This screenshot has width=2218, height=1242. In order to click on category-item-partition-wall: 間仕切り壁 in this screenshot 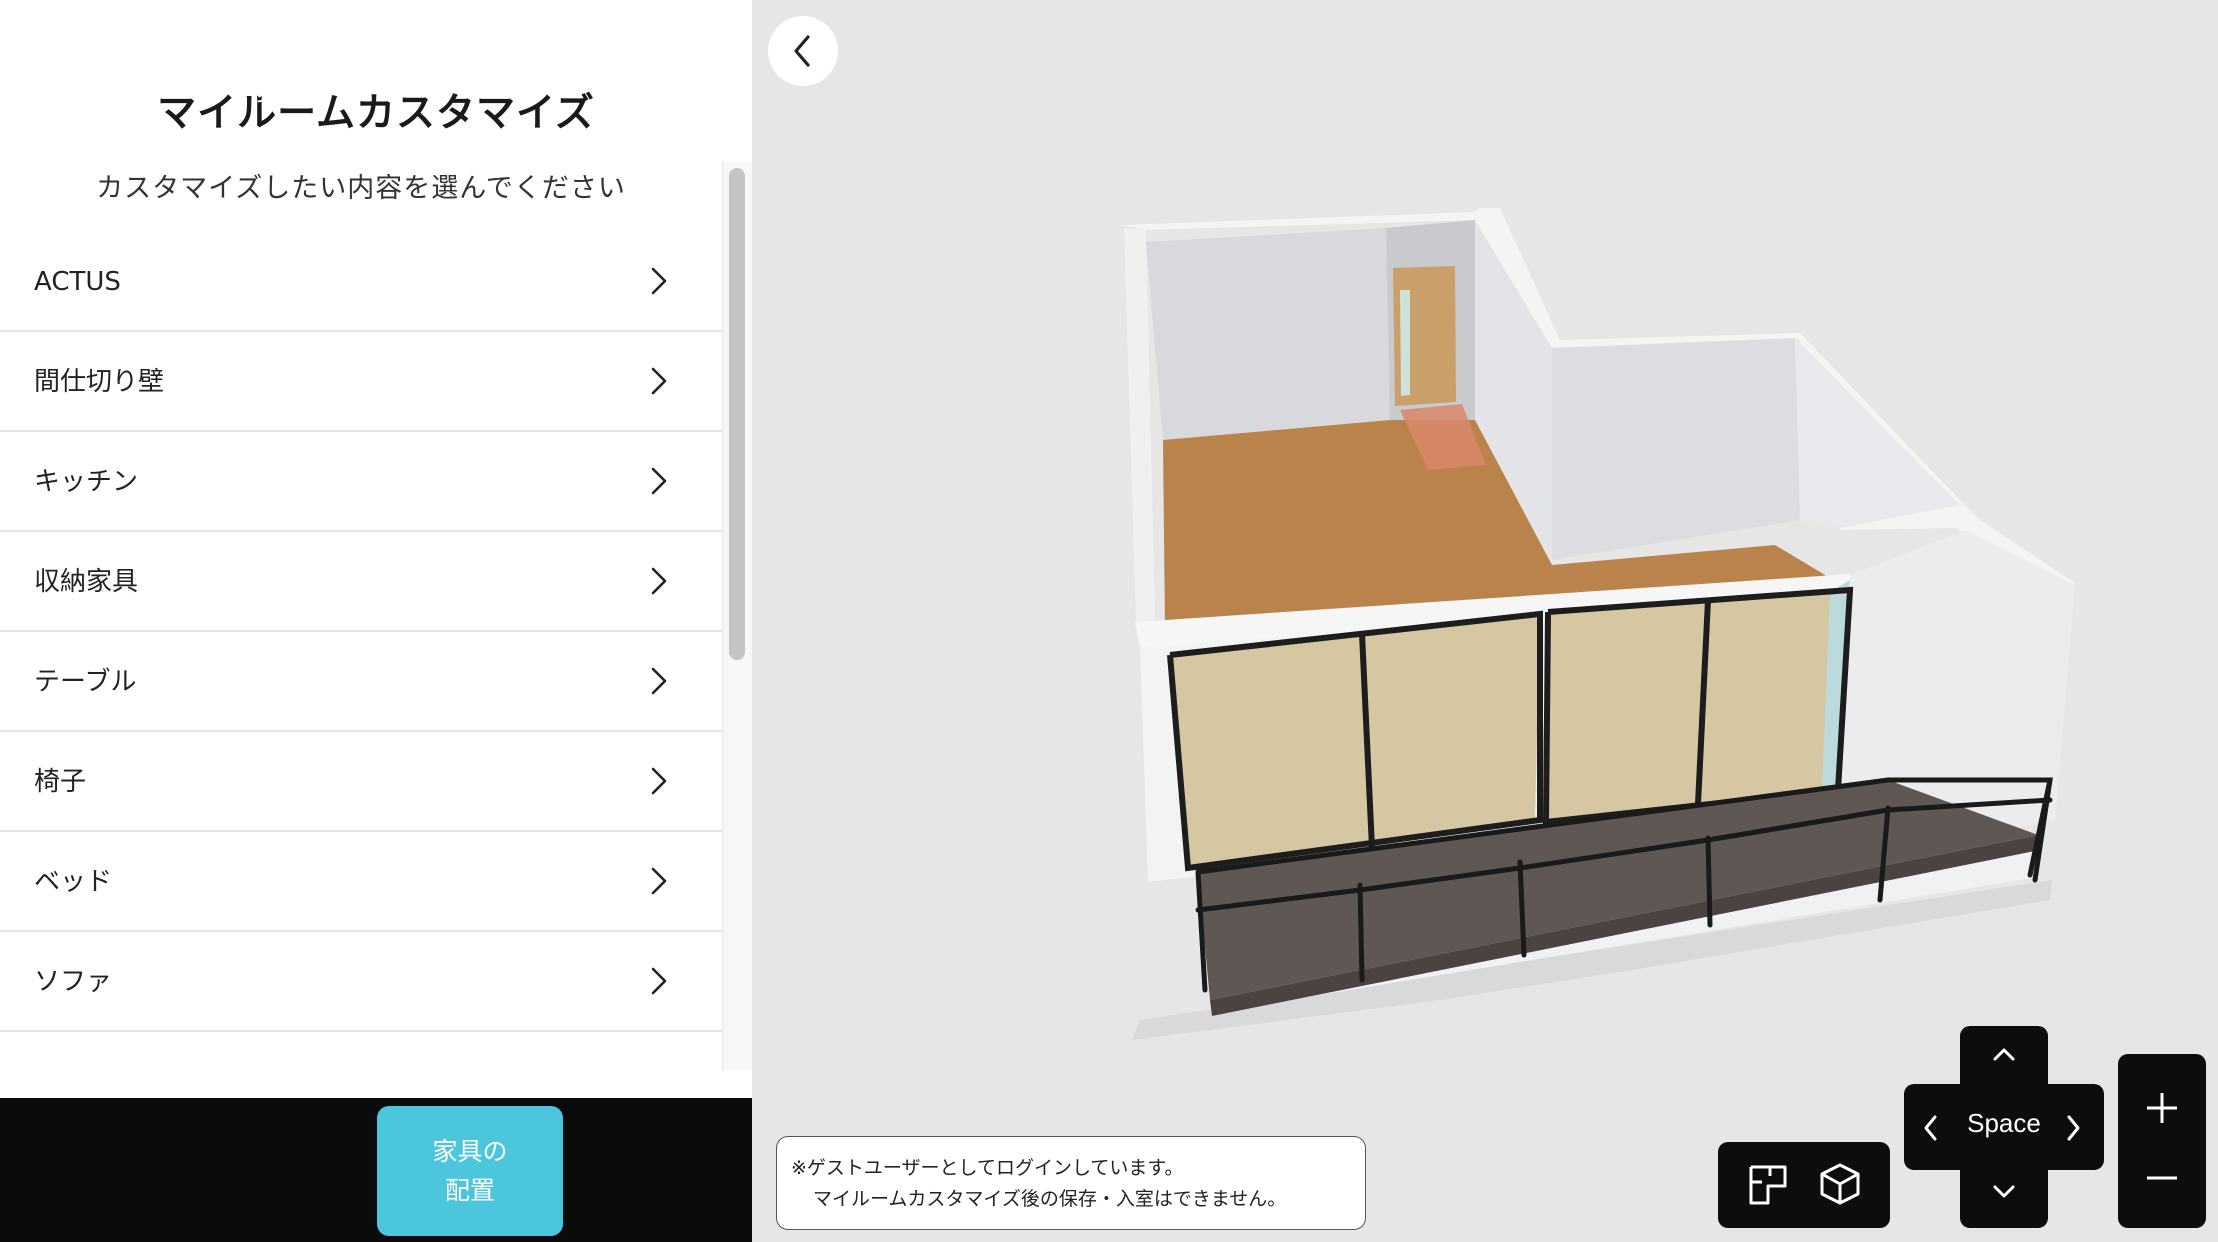, I will do `click(361, 382)`.